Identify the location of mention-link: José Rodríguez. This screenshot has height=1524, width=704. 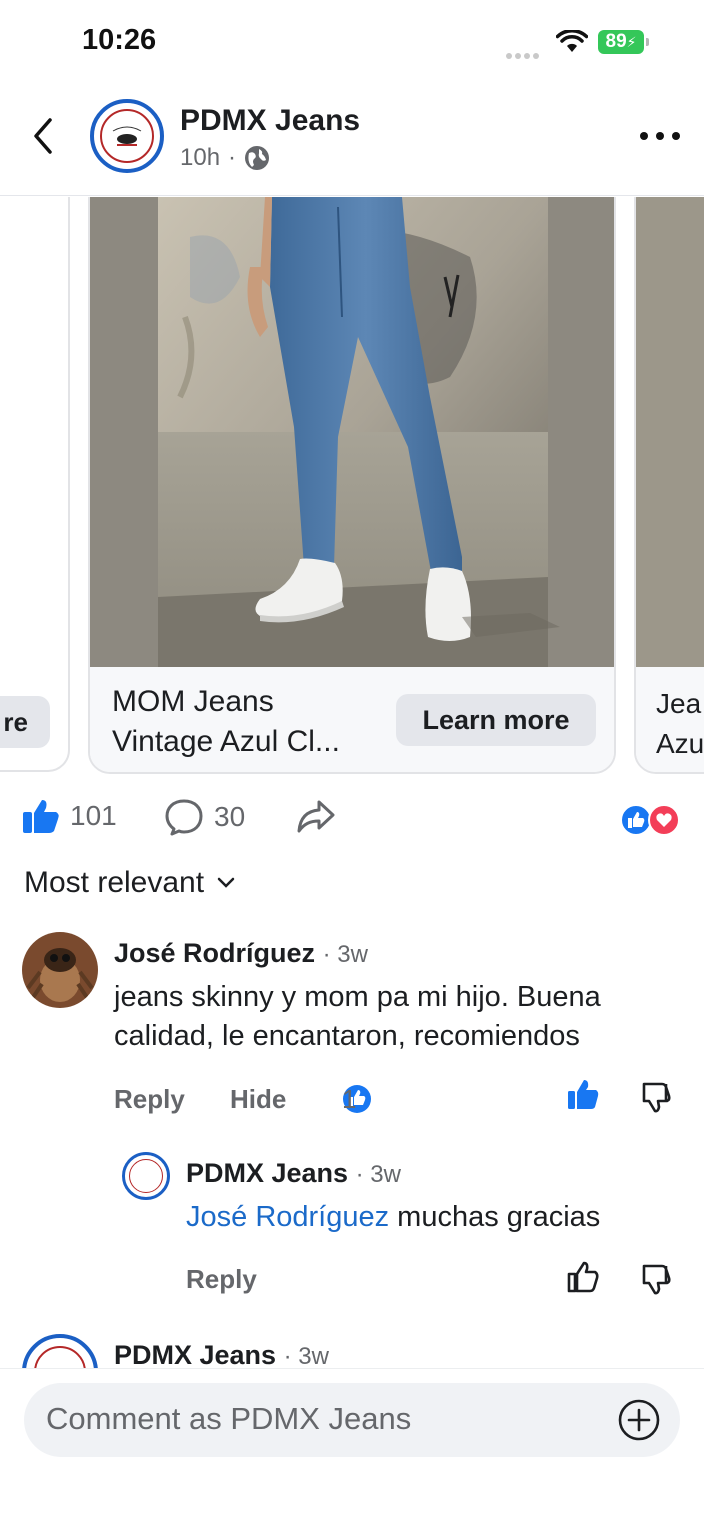
(287, 1217).